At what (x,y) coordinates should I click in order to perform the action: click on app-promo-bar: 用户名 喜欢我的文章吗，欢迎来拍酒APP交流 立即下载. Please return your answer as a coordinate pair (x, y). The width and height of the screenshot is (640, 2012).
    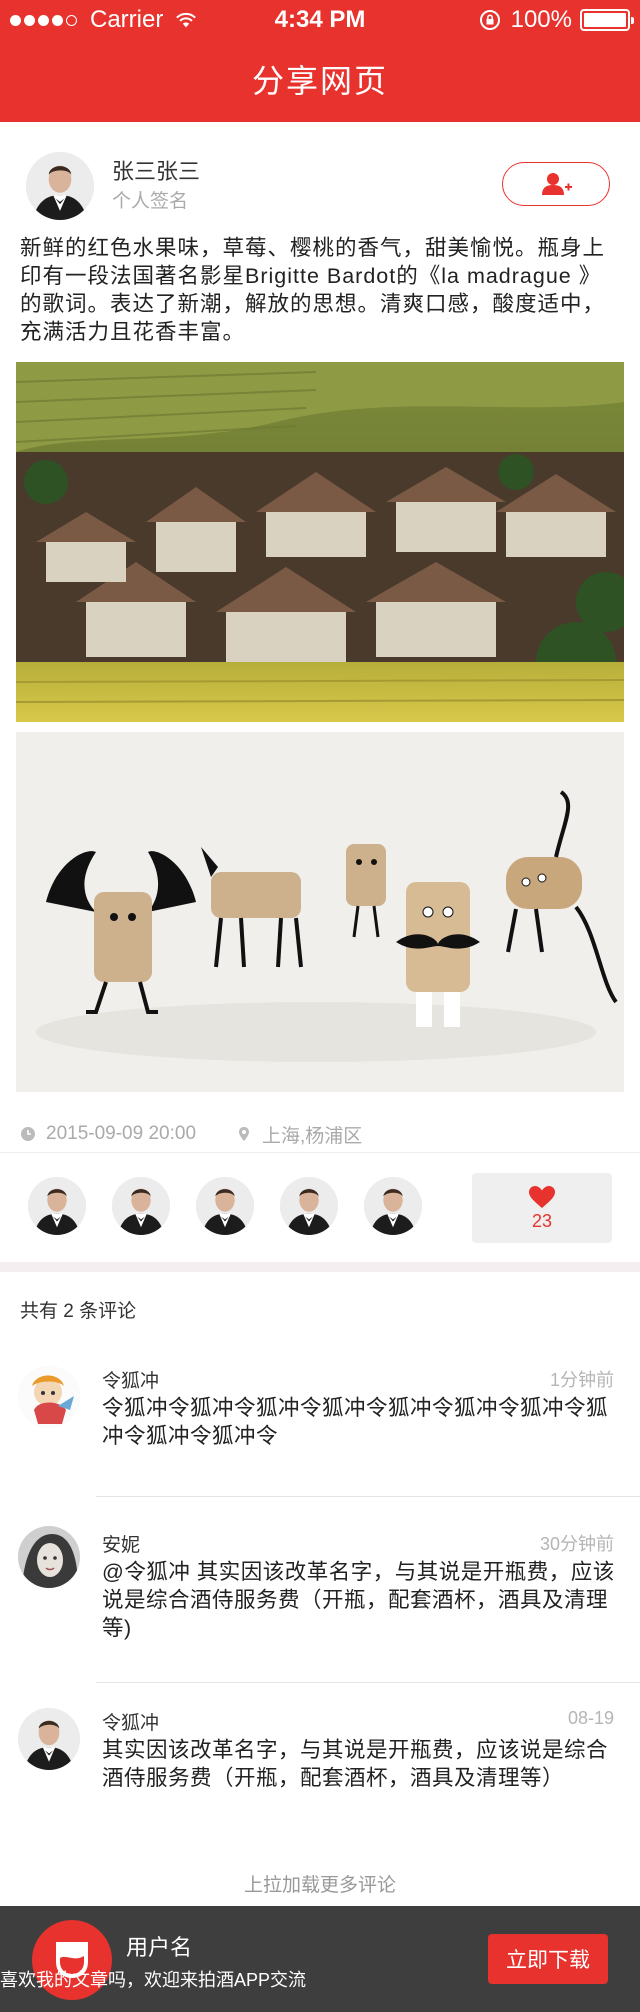
    Looking at the image, I should click on (320, 1959).